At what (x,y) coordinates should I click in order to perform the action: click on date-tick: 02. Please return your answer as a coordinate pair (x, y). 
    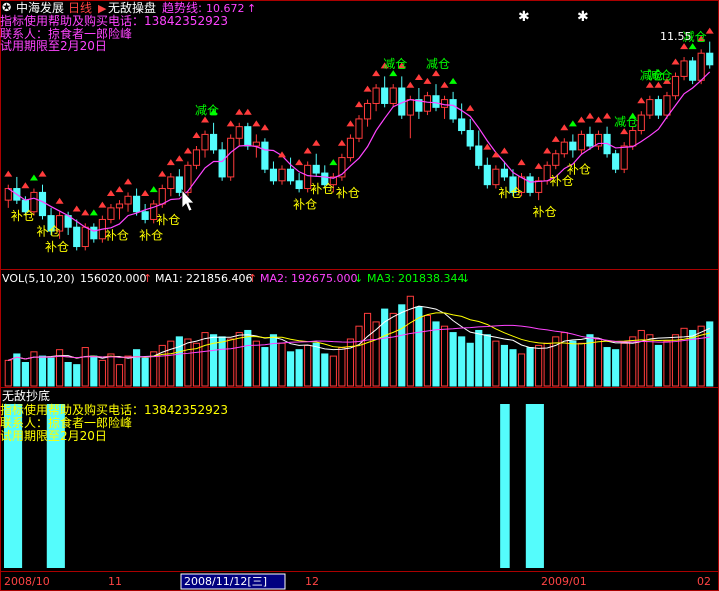
    Looking at the image, I should click on (704, 581).